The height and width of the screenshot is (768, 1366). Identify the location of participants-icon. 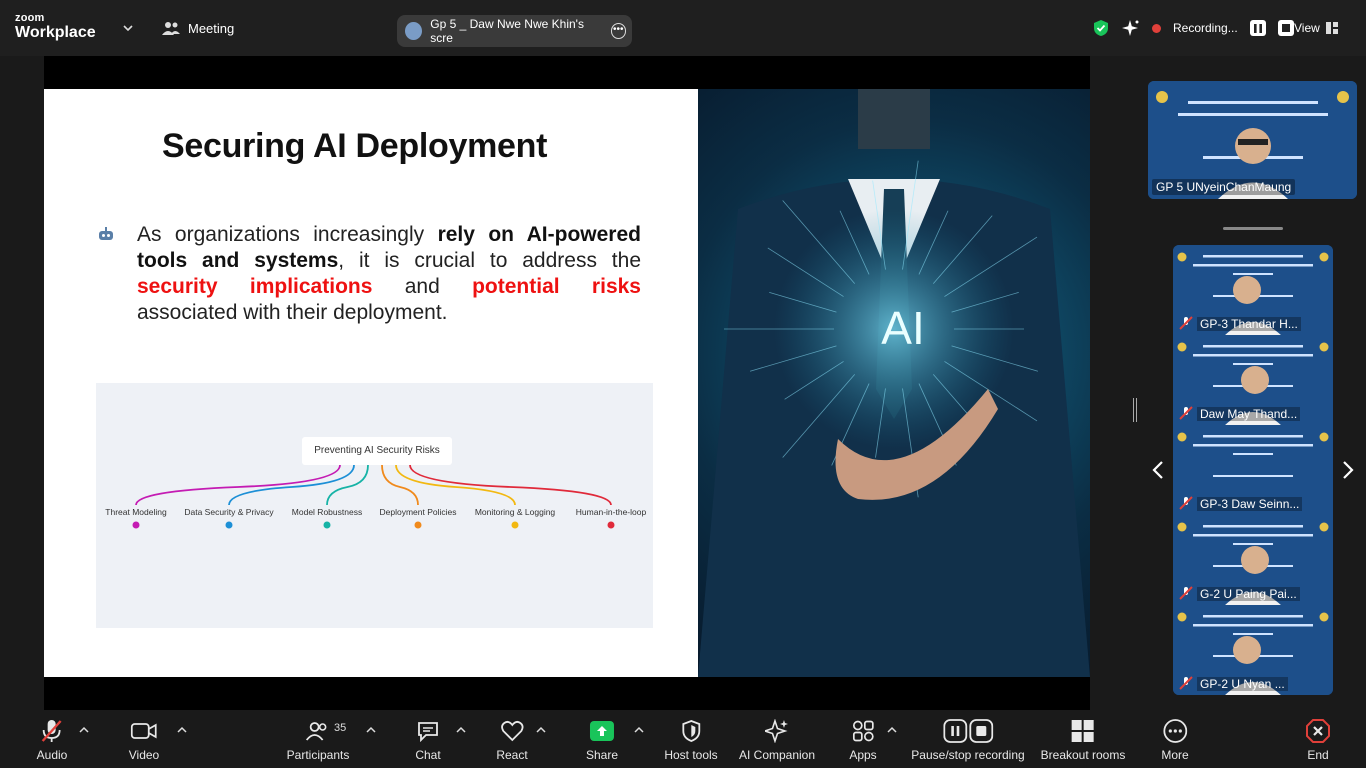
(316, 731).